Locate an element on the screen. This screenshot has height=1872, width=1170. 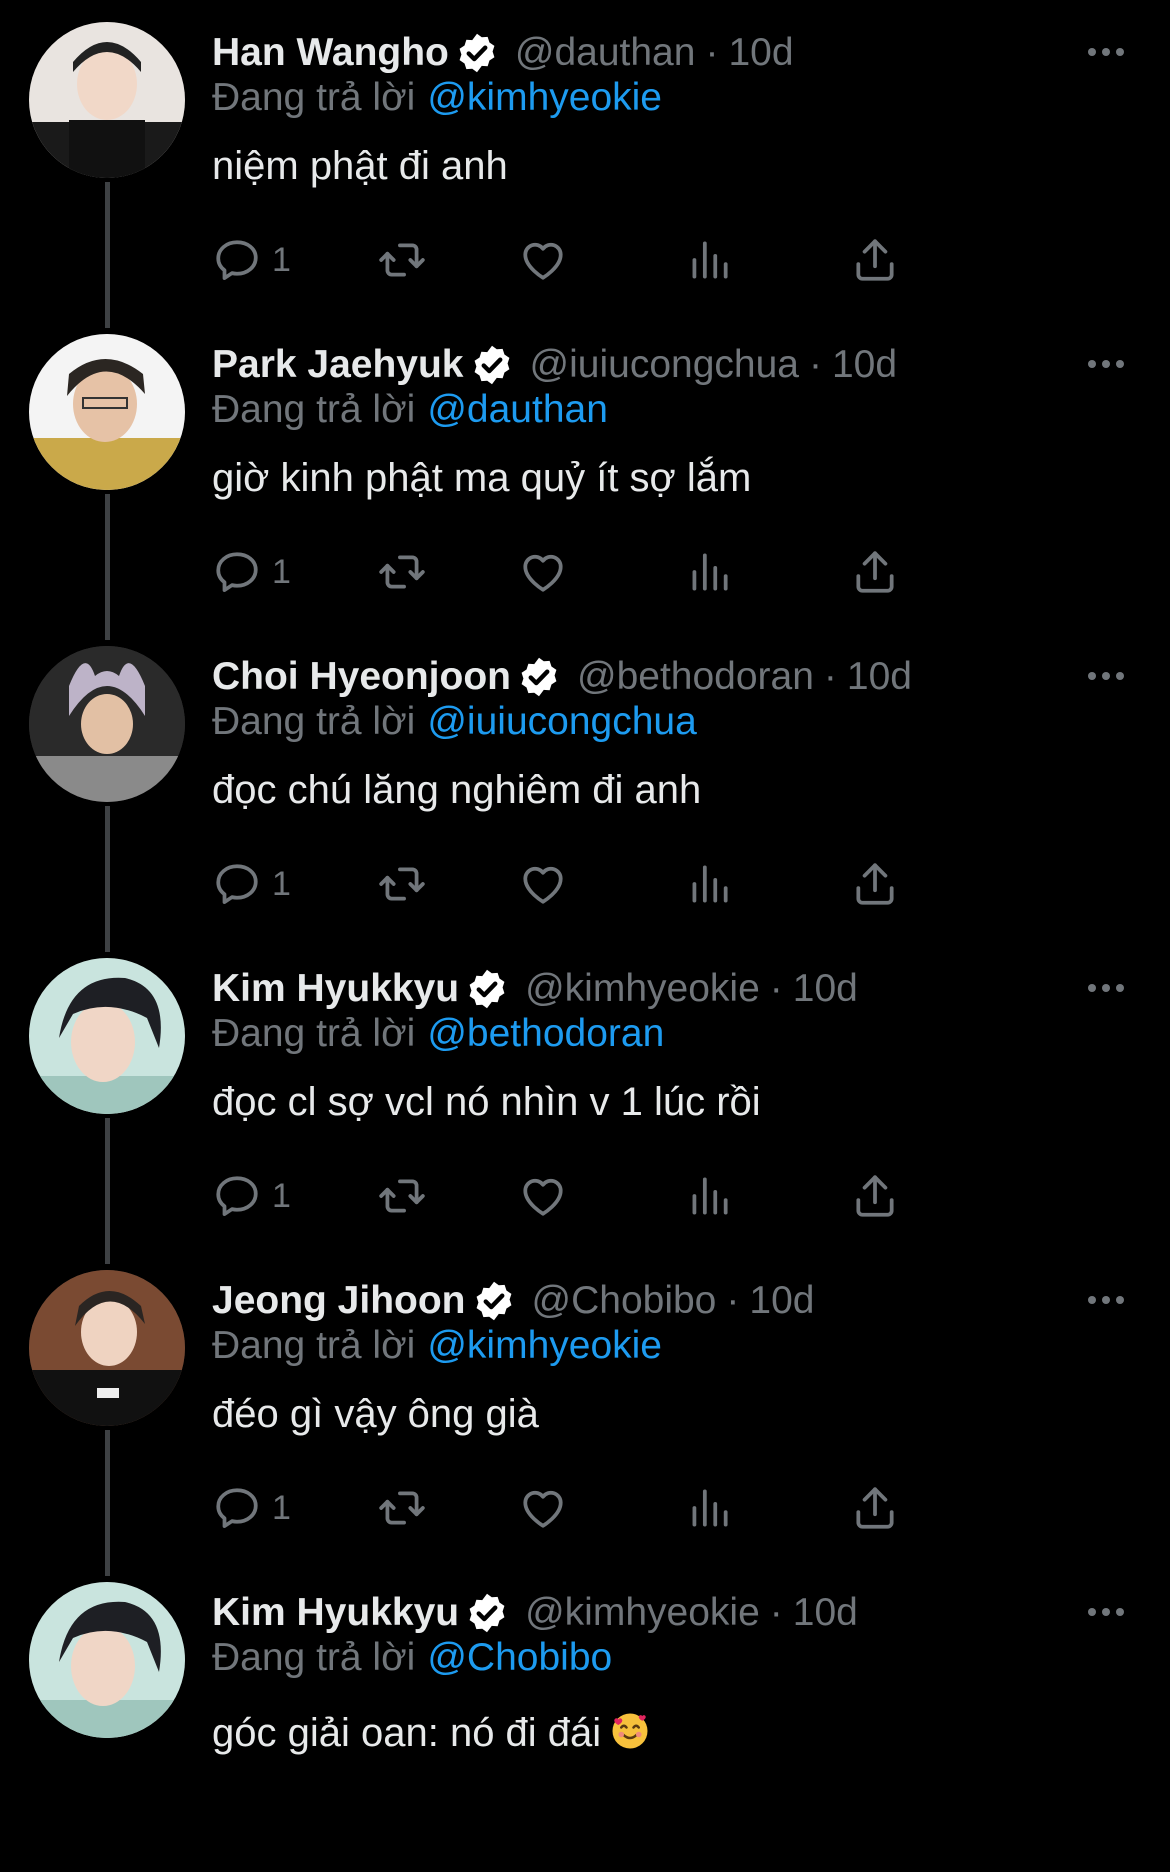
user-handle: @dauthan is located at coordinates (605, 53).